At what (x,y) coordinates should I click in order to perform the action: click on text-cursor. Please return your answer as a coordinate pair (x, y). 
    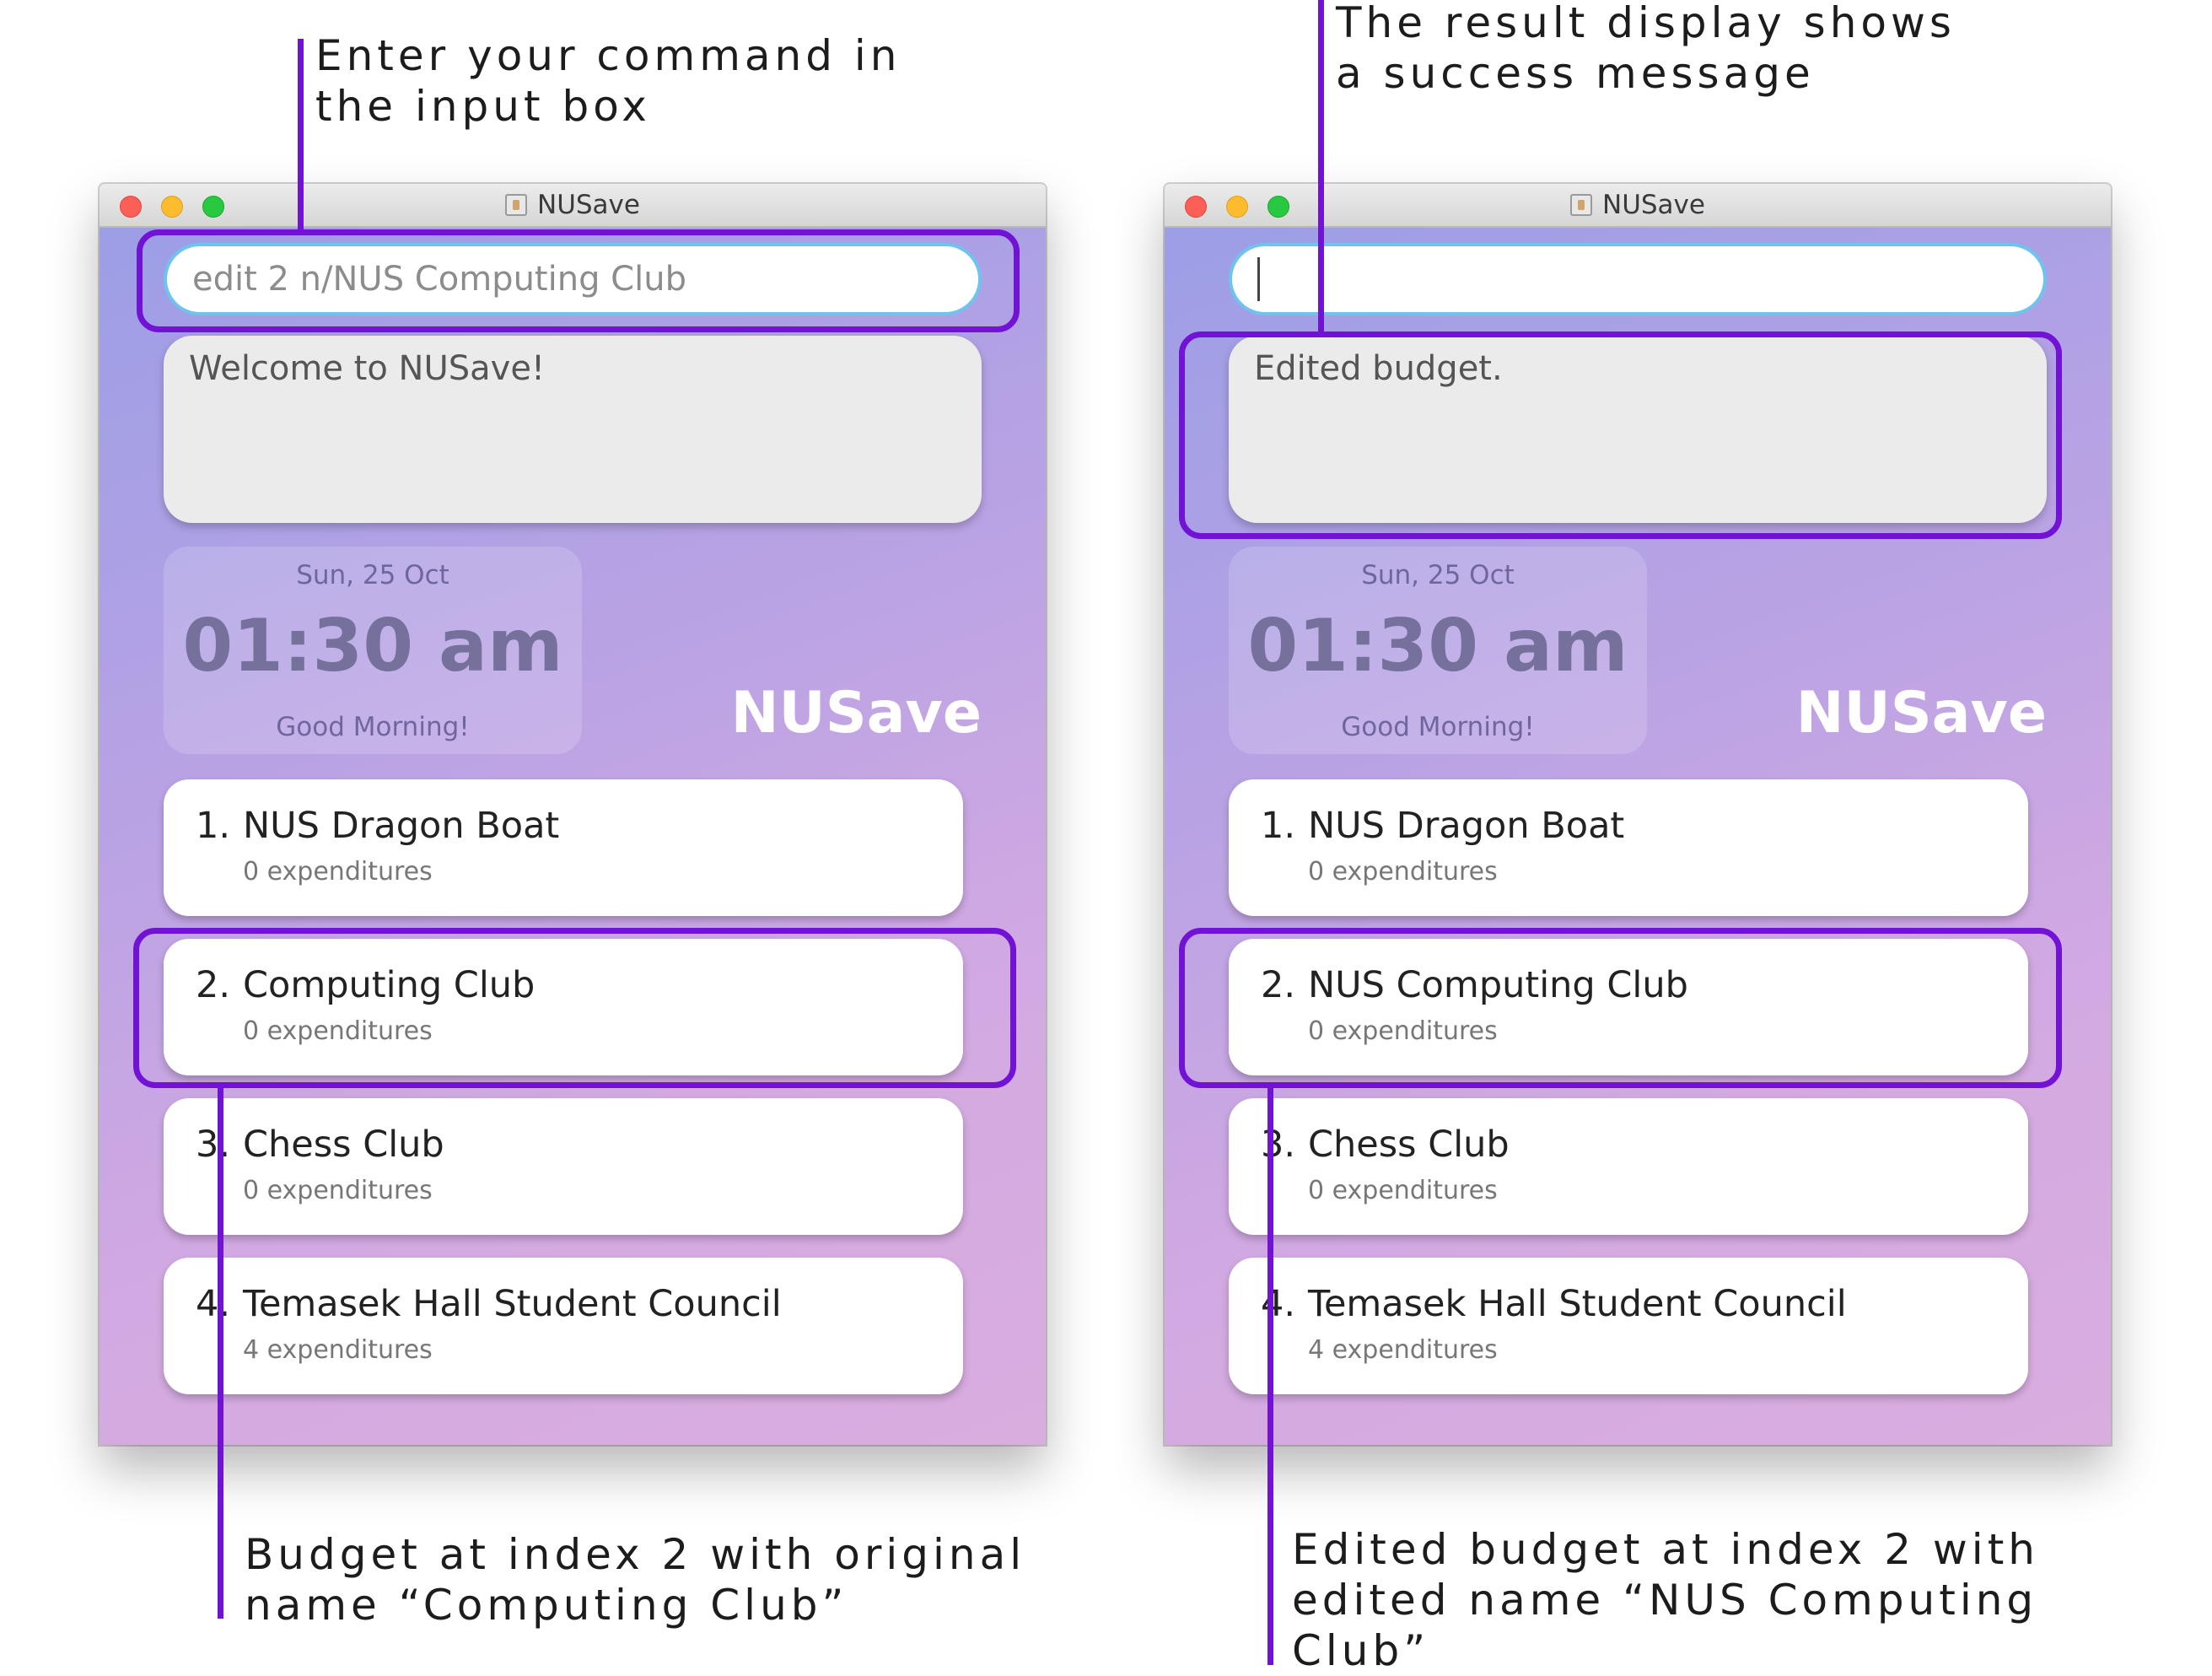
    Looking at the image, I should click on (1258, 279).